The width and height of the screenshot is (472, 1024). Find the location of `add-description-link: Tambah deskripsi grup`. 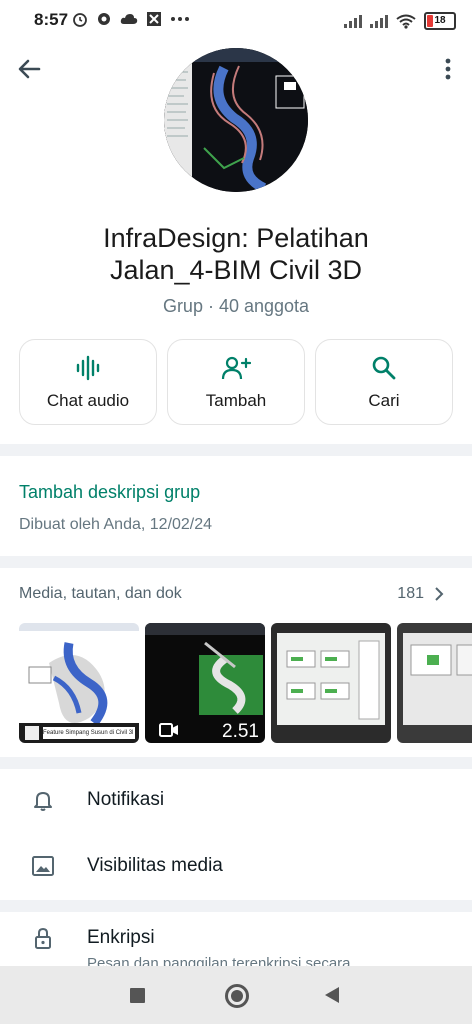

add-description-link: Tambah deskripsi grup is located at coordinates (109, 492).